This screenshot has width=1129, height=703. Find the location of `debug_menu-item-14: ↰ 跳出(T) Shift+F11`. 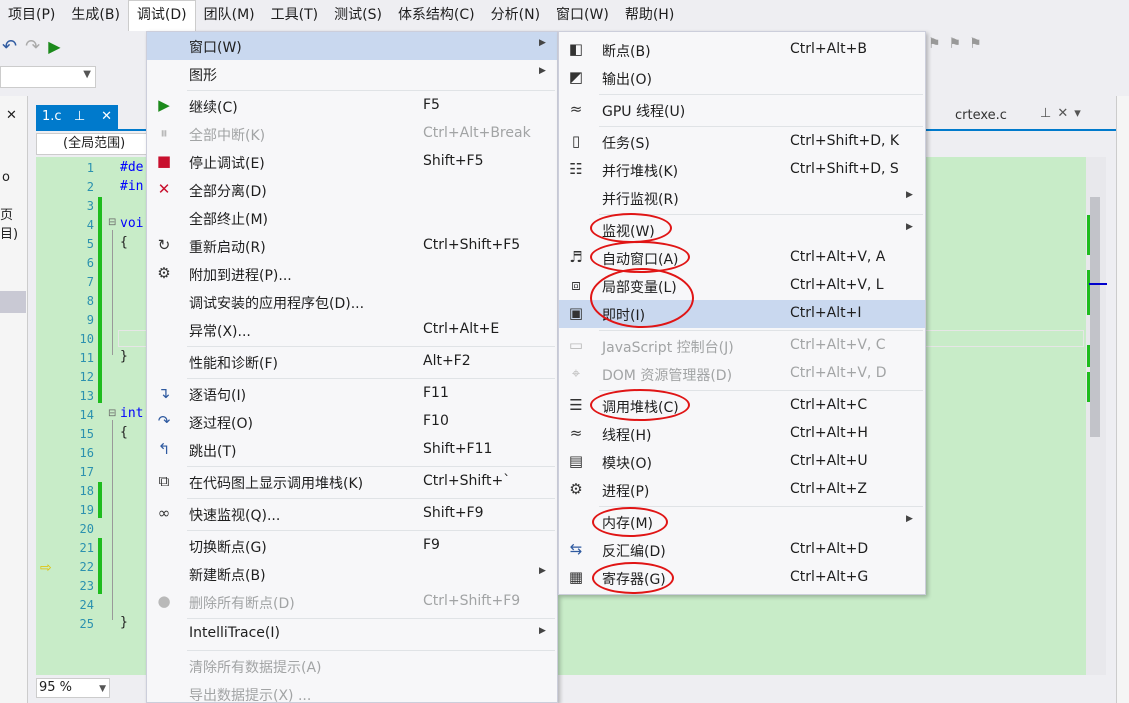

debug_menu-item-14: ↰ 跳出(T) Shift+F11 is located at coordinates (352, 450).